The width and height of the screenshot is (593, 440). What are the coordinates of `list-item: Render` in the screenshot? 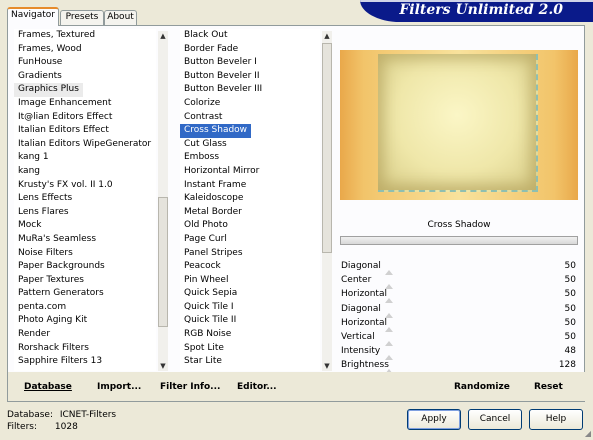 It's located at (85, 335).